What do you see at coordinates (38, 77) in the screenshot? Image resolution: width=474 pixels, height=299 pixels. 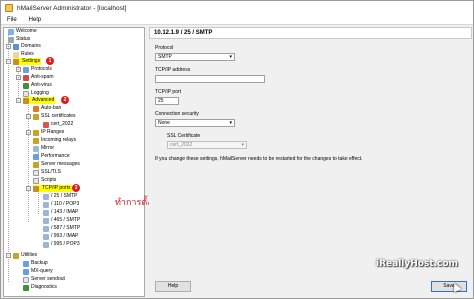 I see `tree-item-anti-spam: Anti-spam` at bounding box center [38, 77].